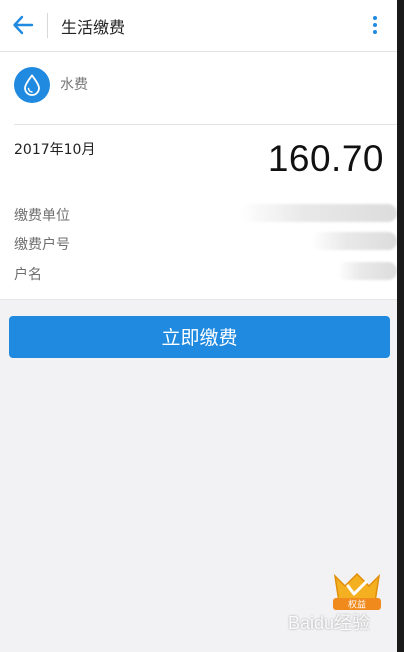 Image resolution: width=404 pixels, height=652 pixels. Describe the element at coordinates (42, 245) in the screenshot. I see `field-label-account-number: 缴费户号` at that location.